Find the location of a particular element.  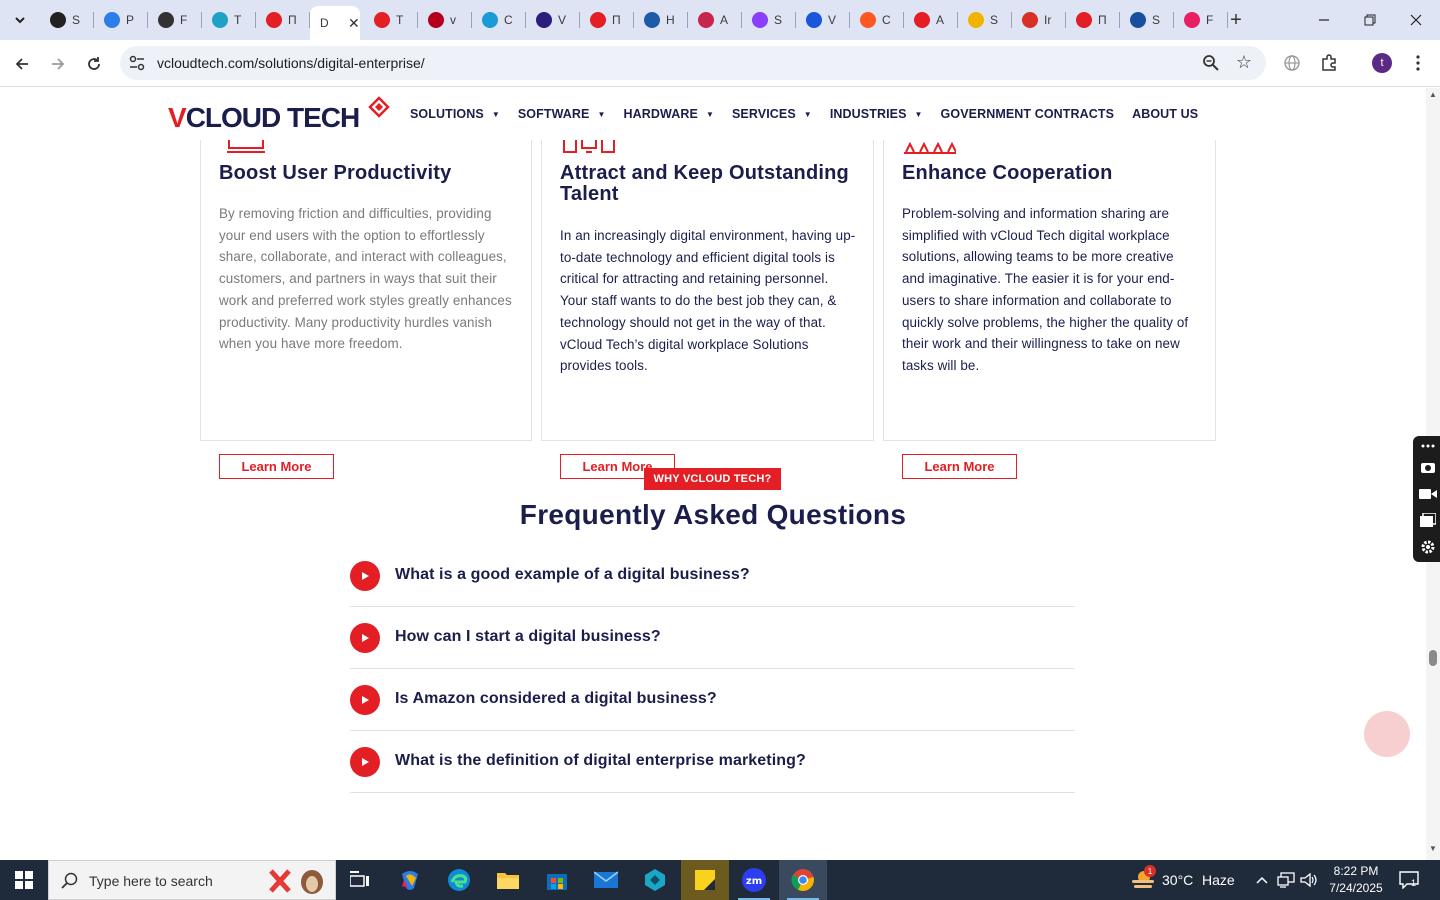

record-video-button is located at coordinates (1428, 494).